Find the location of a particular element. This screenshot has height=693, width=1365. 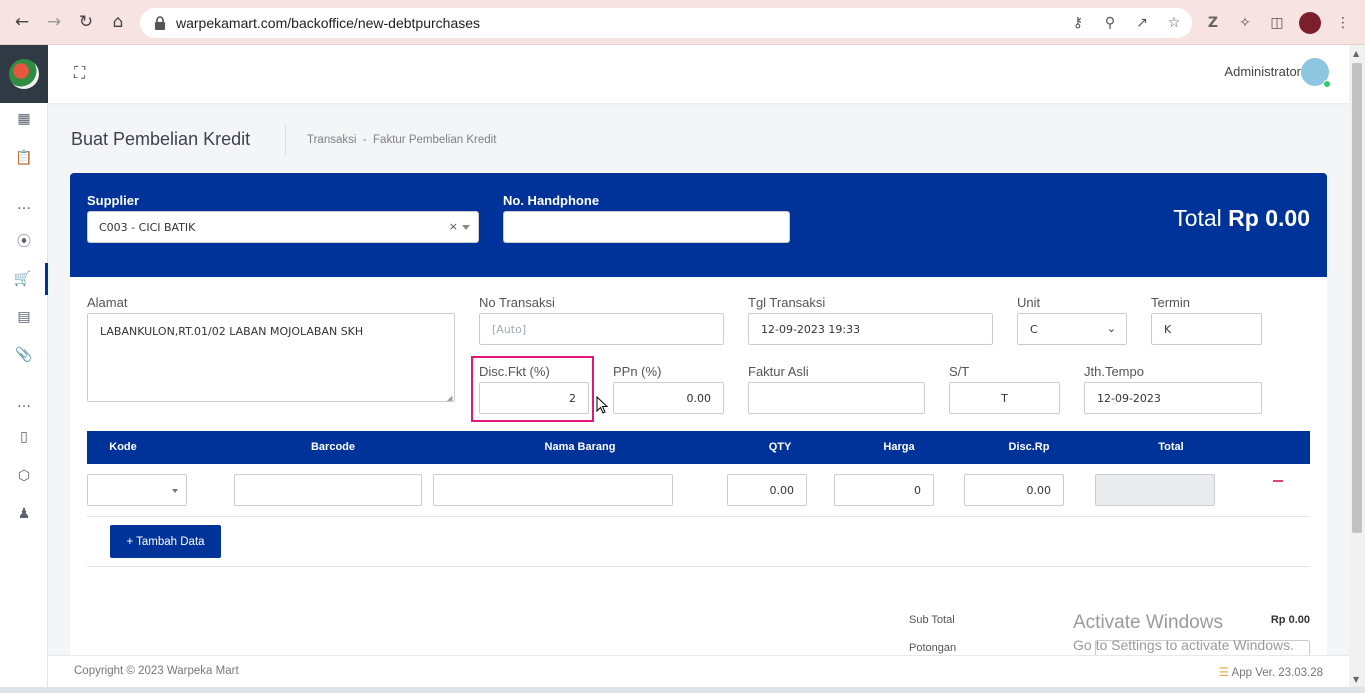

app-logo is located at coordinates (24, 74).